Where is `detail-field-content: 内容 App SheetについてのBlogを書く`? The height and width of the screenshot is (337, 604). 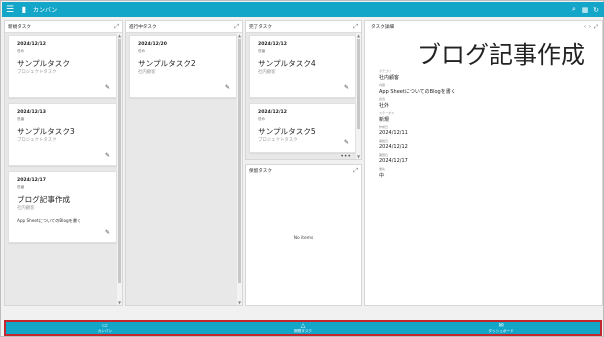 detail-field-content: 内容 App SheetについてのBlogを書く is located at coordinates (417, 89).